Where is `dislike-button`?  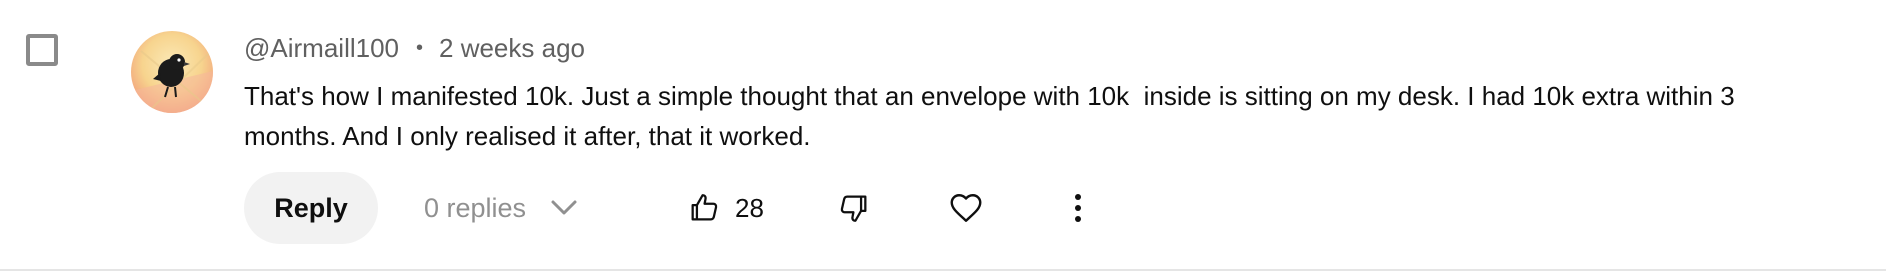
dislike-button is located at coordinates (854, 208).